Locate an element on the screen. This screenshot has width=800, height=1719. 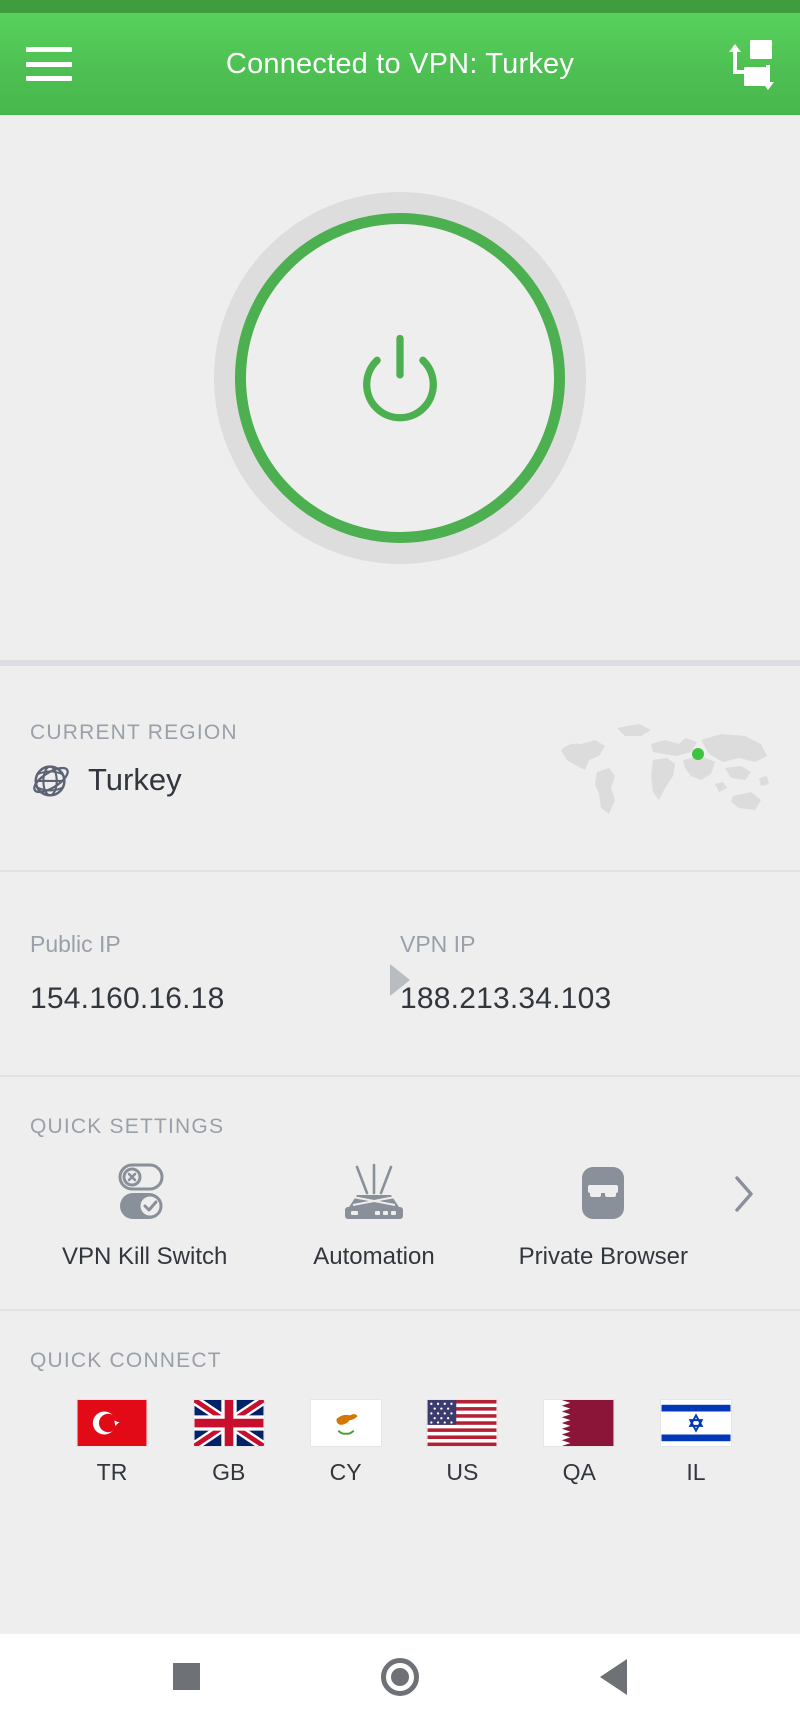
quick-connect-code: IL is located at coordinates (696, 1472).